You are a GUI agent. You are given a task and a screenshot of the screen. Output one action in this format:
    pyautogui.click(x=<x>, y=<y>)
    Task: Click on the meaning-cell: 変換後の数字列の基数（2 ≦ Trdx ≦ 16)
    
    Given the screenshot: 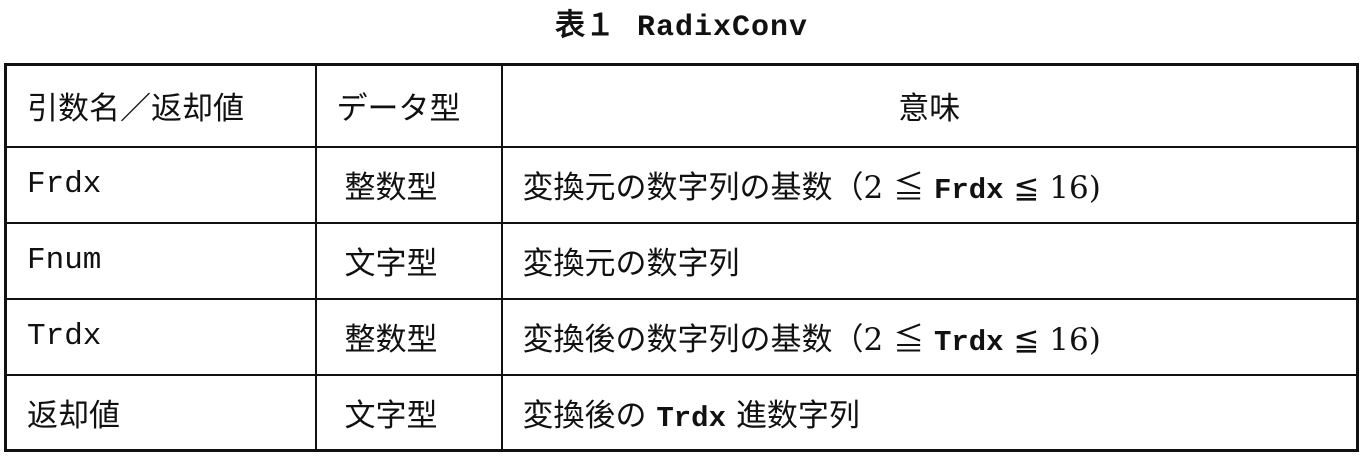 What is the action you would take?
    pyautogui.click(x=929, y=336)
    